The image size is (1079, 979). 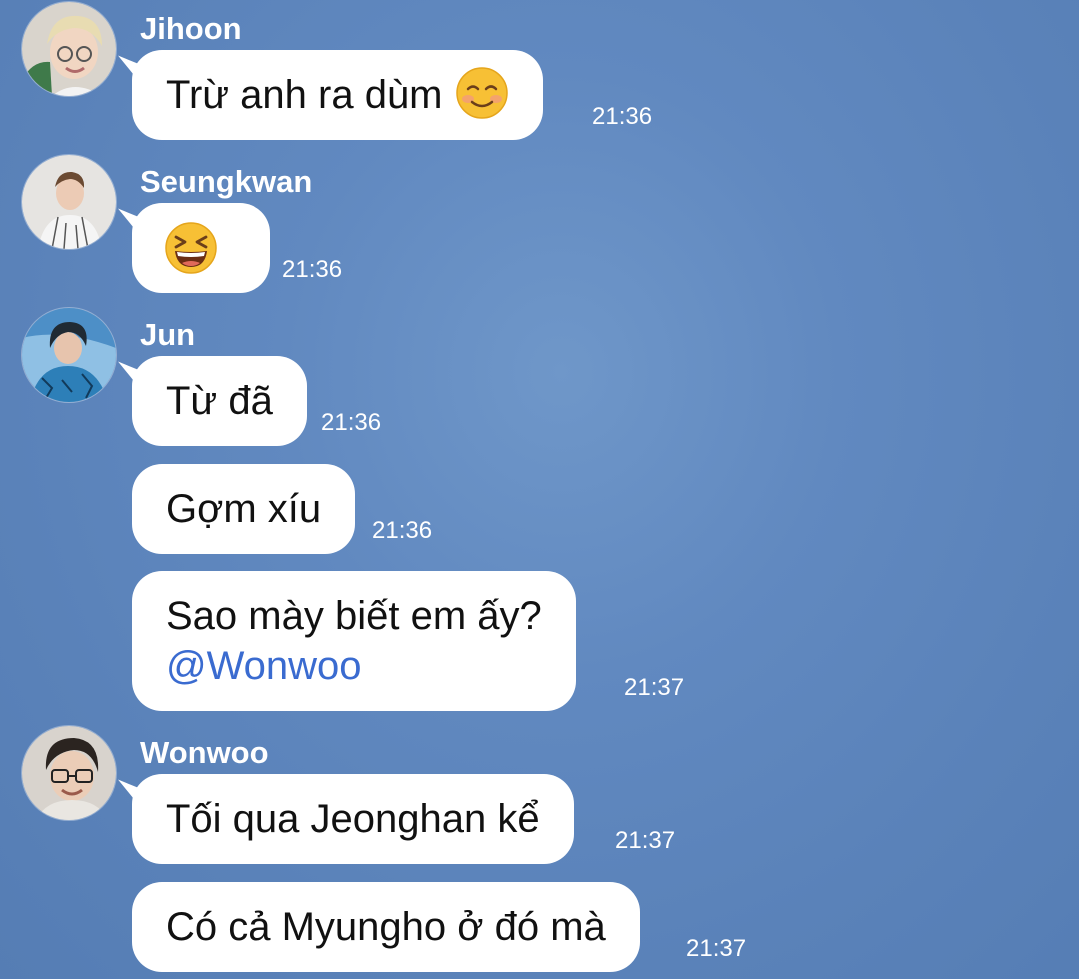 I want to click on avatar-jihoon-image, so click(x=69, y=49).